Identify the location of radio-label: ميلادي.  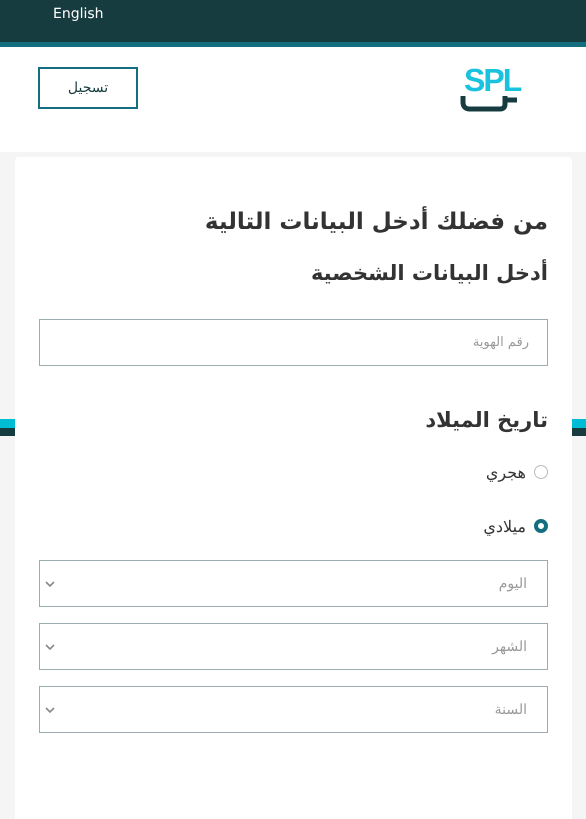
(504, 526).